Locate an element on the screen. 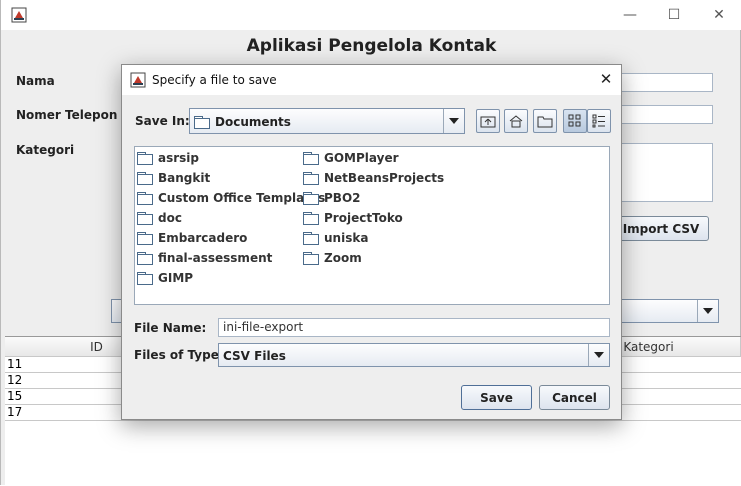 The width and height of the screenshot is (741, 486). up-folder-icon is located at coordinates (488, 122).